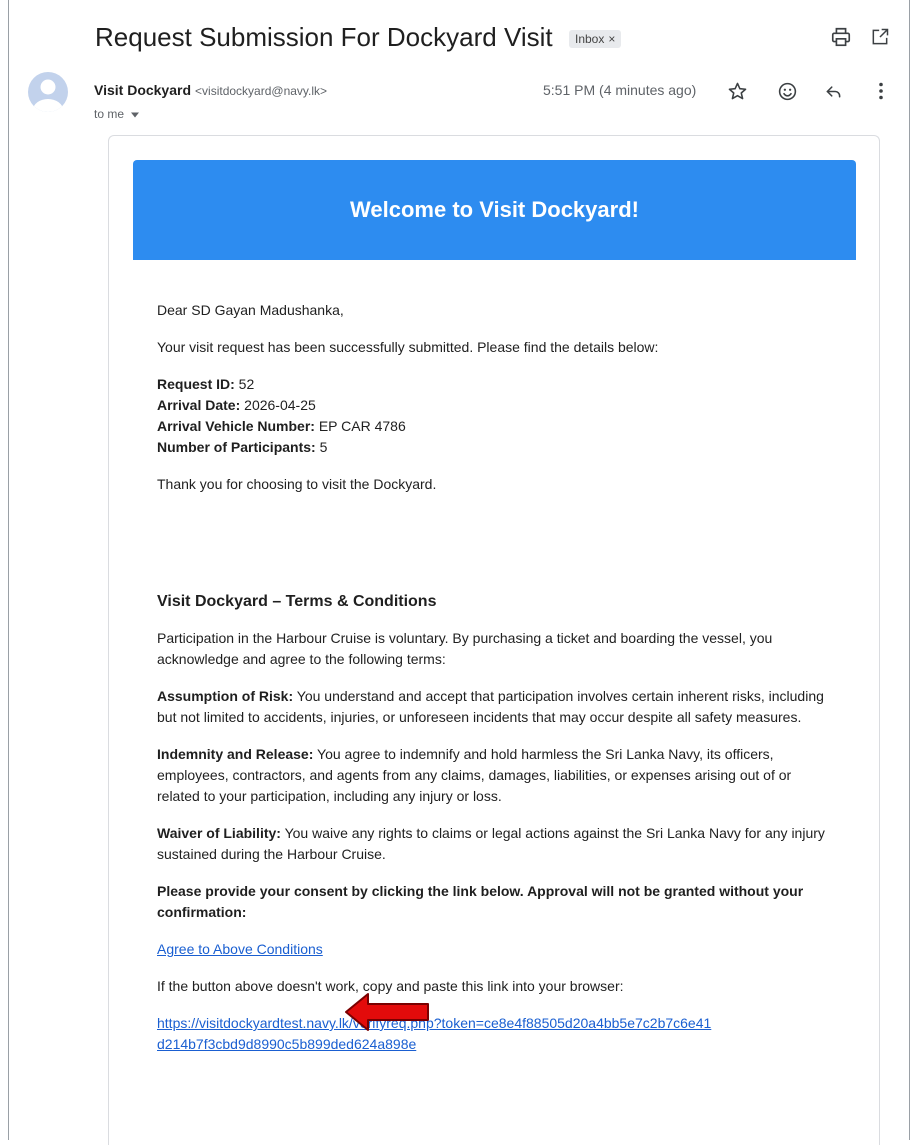 The width and height of the screenshot is (914, 1145). I want to click on detail-value: 5, so click(321, 447).